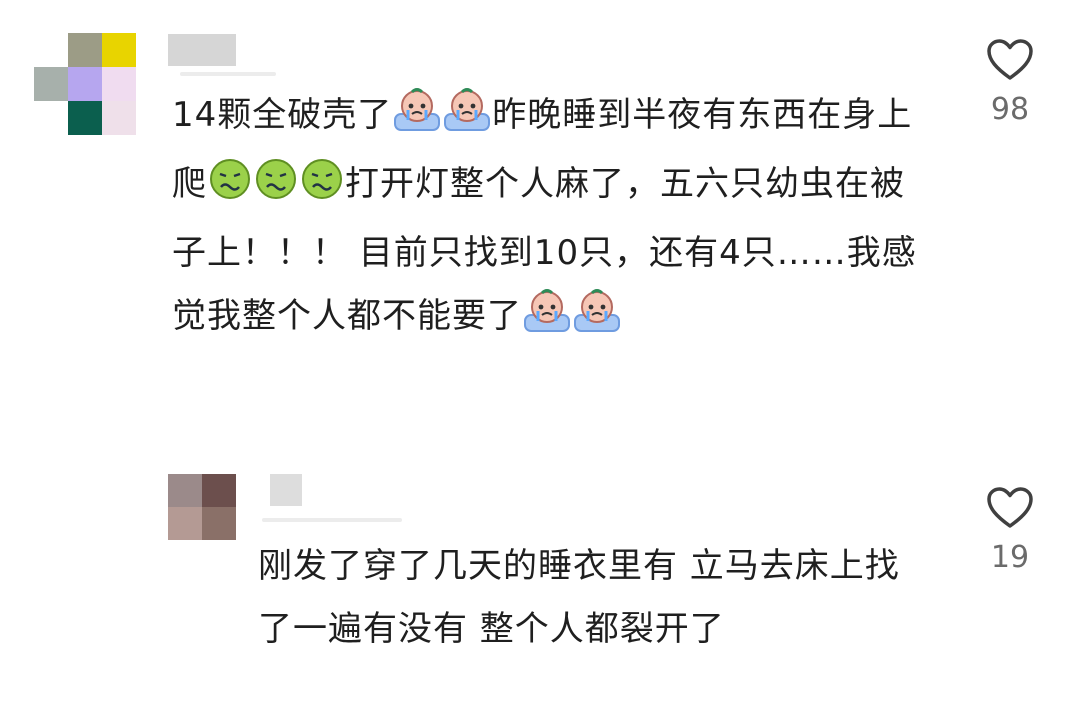  What do you see at coordinates (579, 597) in the screenshot?
I see `comment-text: 刚发了穿了几天的睡衣里有 立马去床上找了一遍有没有 整个人都裂开了` at bounding box center [579, 597].